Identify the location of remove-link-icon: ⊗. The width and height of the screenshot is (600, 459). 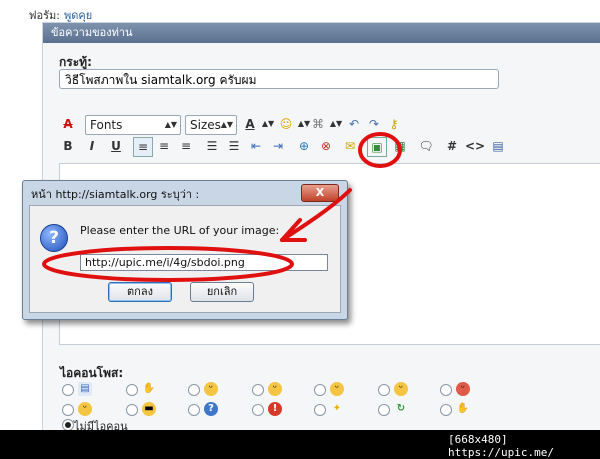
(326, 146).